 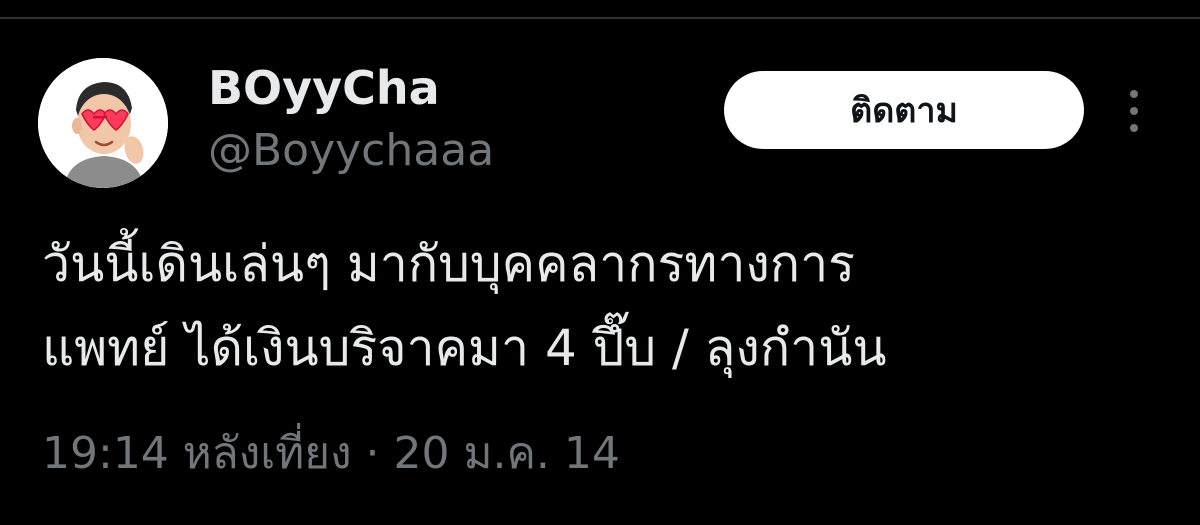 What do you see at coordinates (324, 88) in the screenshot?
I see `author-display-name: BOyyCha` at bounding box center [324, 88].